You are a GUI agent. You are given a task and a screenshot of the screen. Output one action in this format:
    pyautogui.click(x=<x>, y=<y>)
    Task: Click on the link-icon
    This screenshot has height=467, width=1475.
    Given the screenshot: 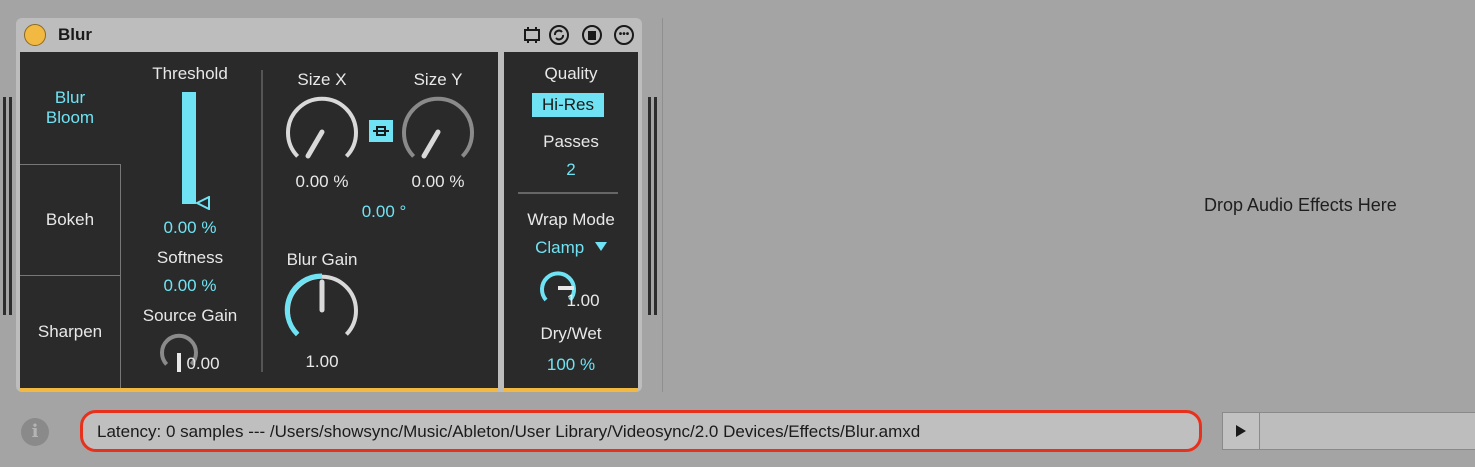 What is the action you would take?
    pyautogui.click(x=381, y=131)
    